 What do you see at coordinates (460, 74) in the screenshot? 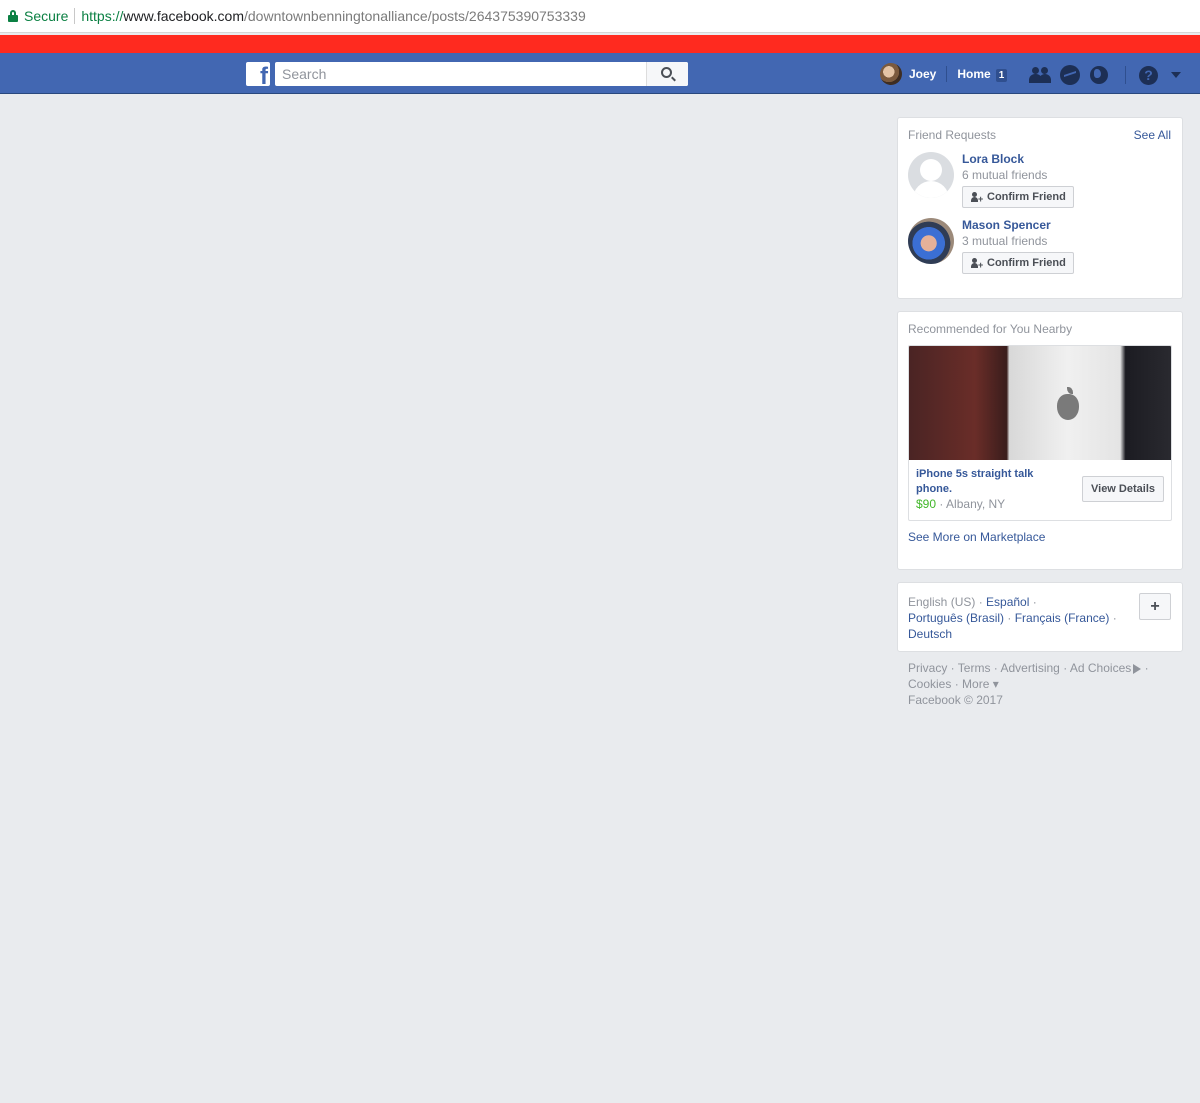
I see `search-input` at bounding box center [460, 74].